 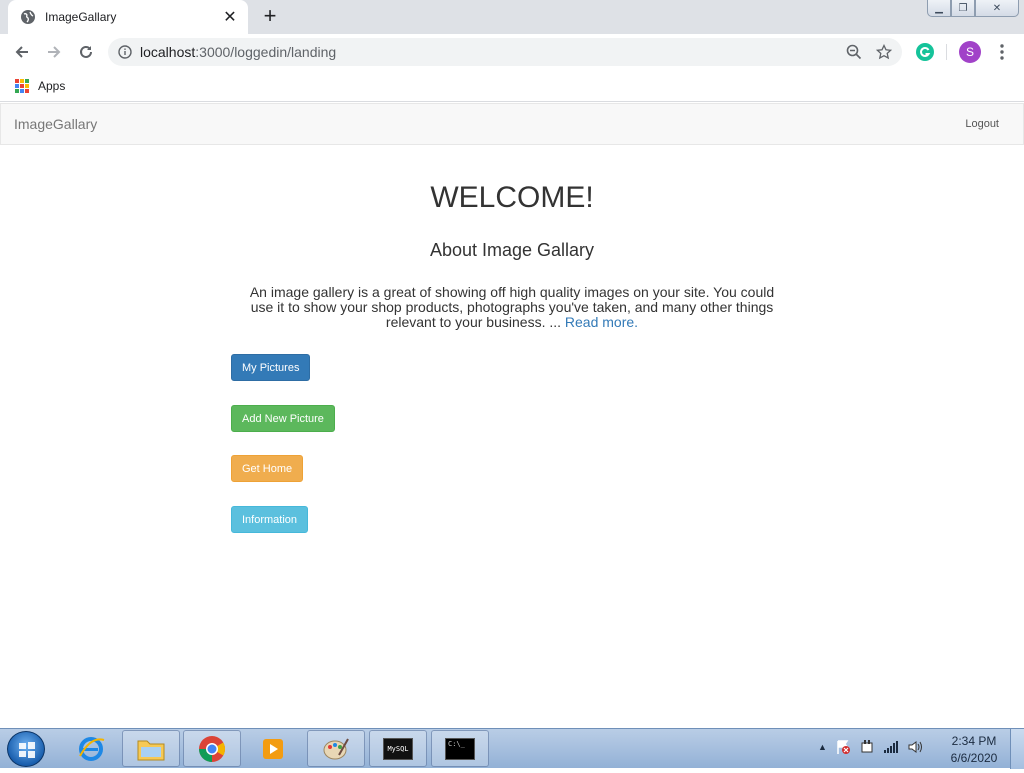 What do you see at coordinates (505, 52) in the screenshot?
I see `address-bar: localhost:3000/loggedin/landing` at bounding box center [505, 52].